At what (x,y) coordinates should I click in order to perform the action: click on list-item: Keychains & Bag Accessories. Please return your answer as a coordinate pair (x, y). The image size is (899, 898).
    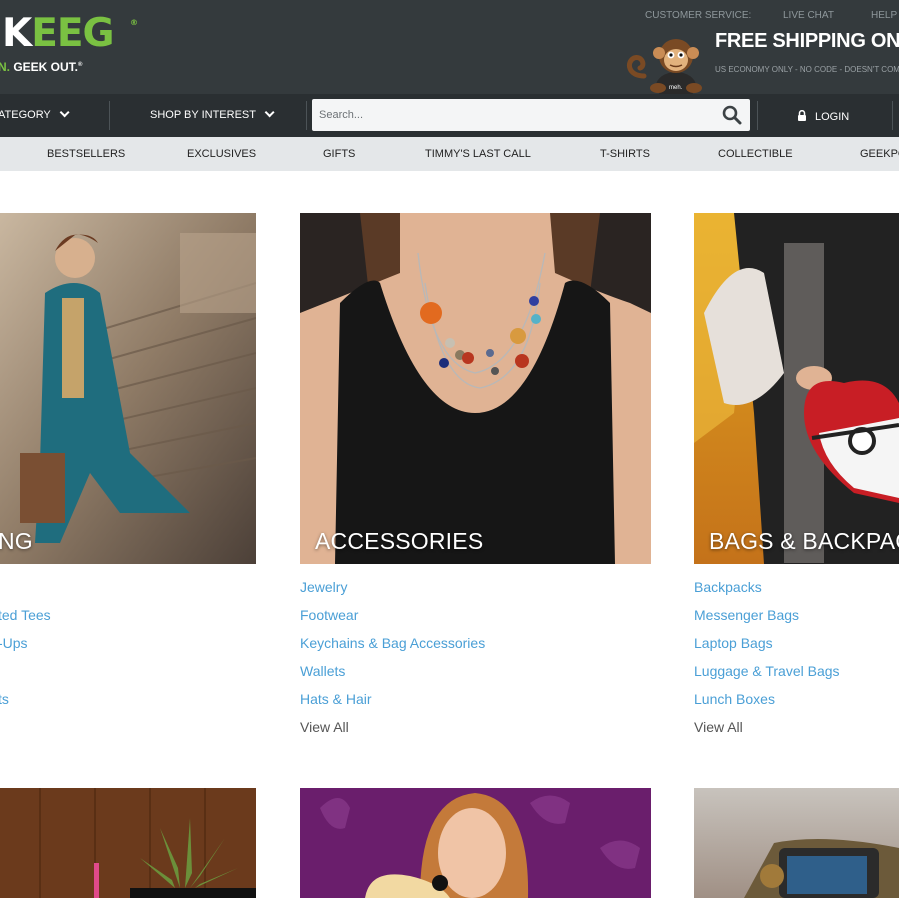
    Looking at the image, I should click on (392, 648).